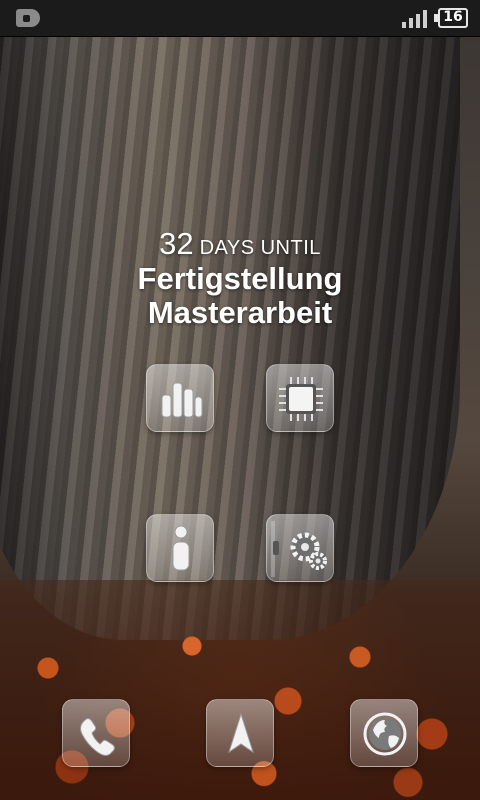 This screenshot has width=480, height=800. I want to click on bar-chart-icon, so click(182, 400).